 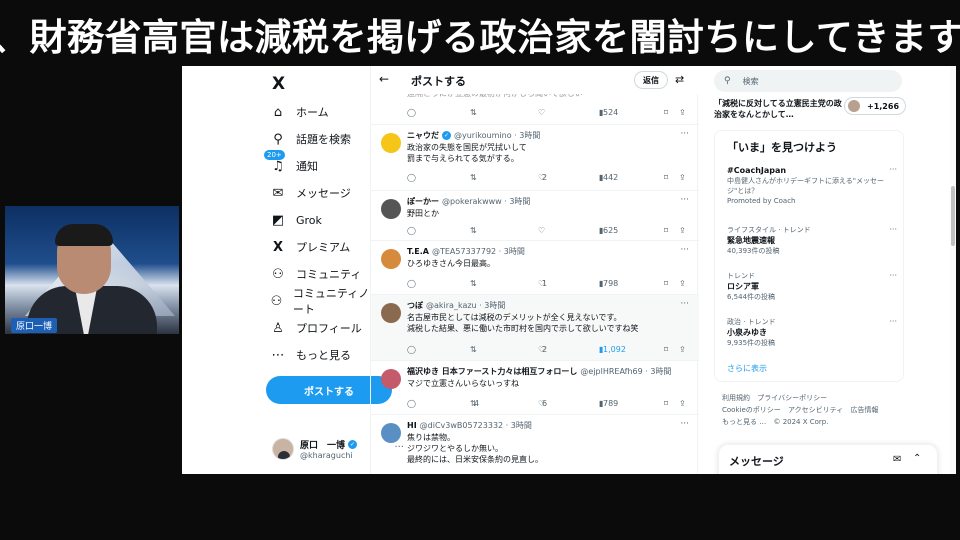 I want to click on trending-post-preview: 「減税に反対してる立憲民主党の政治家をなんとかして… +1,266, so click(x=810, y=108).